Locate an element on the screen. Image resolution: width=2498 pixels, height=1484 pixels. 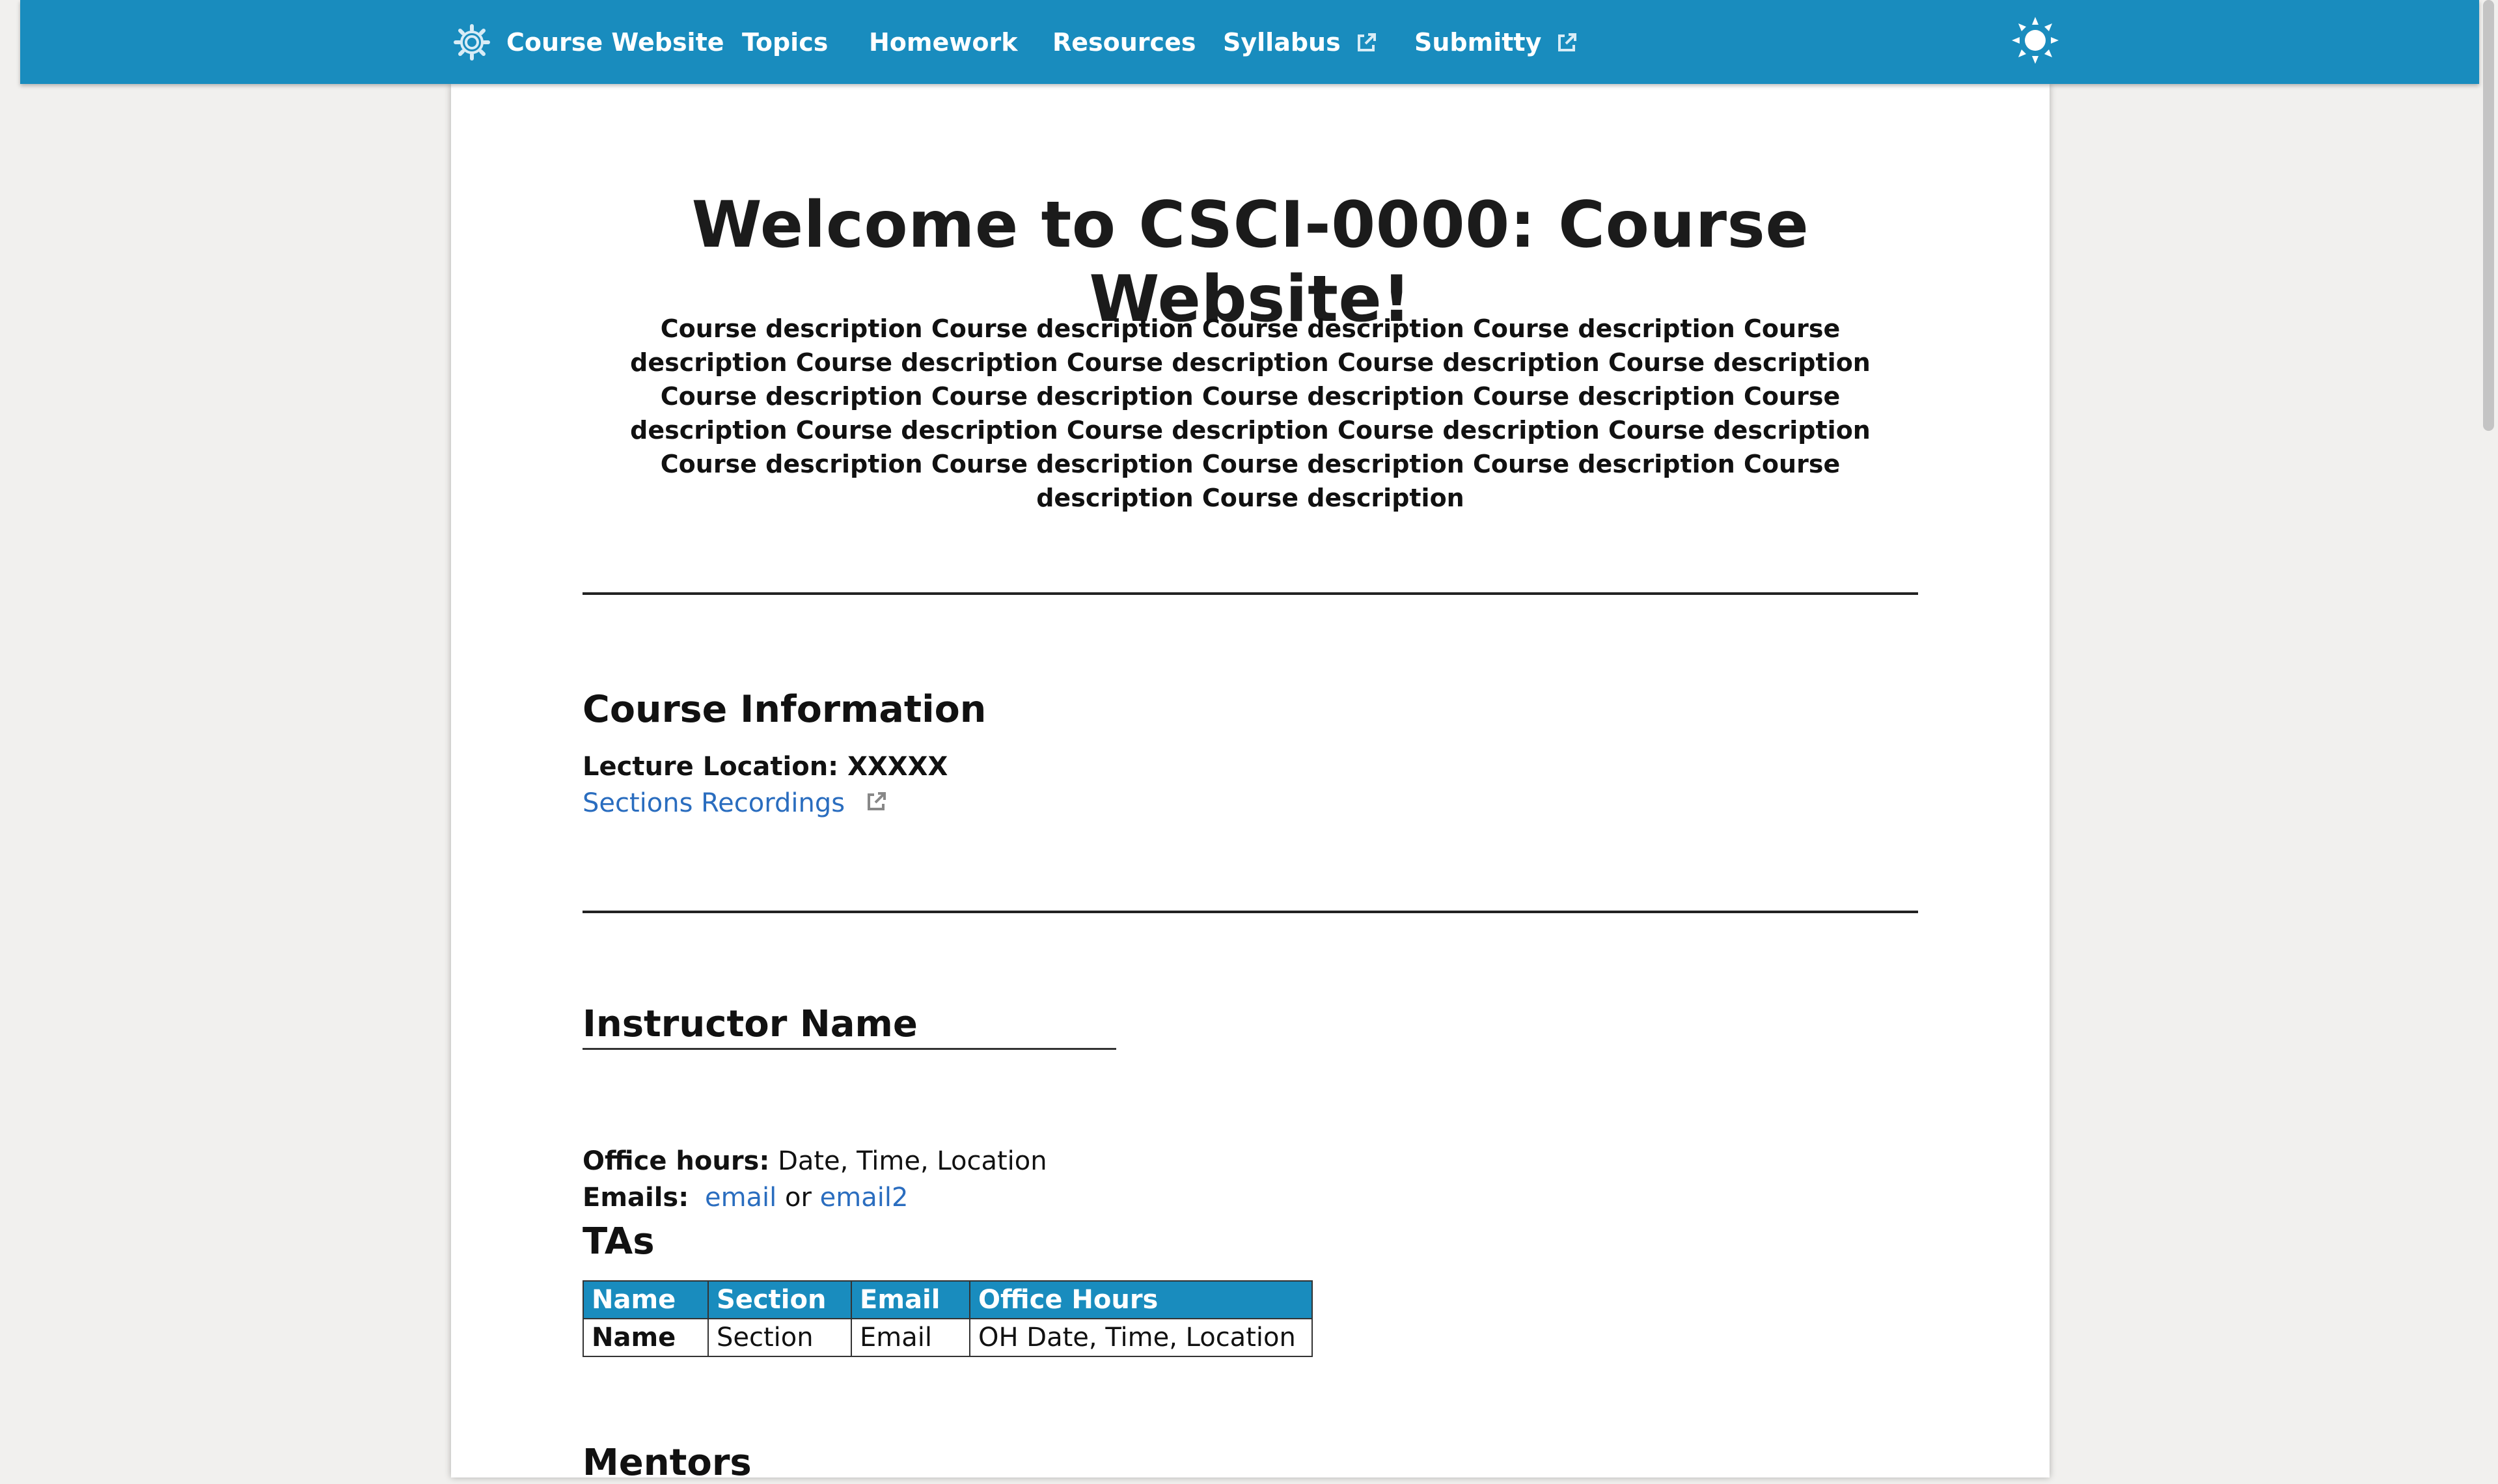
office-hours-label: Office hours: is located at coordinates (677, 1161).